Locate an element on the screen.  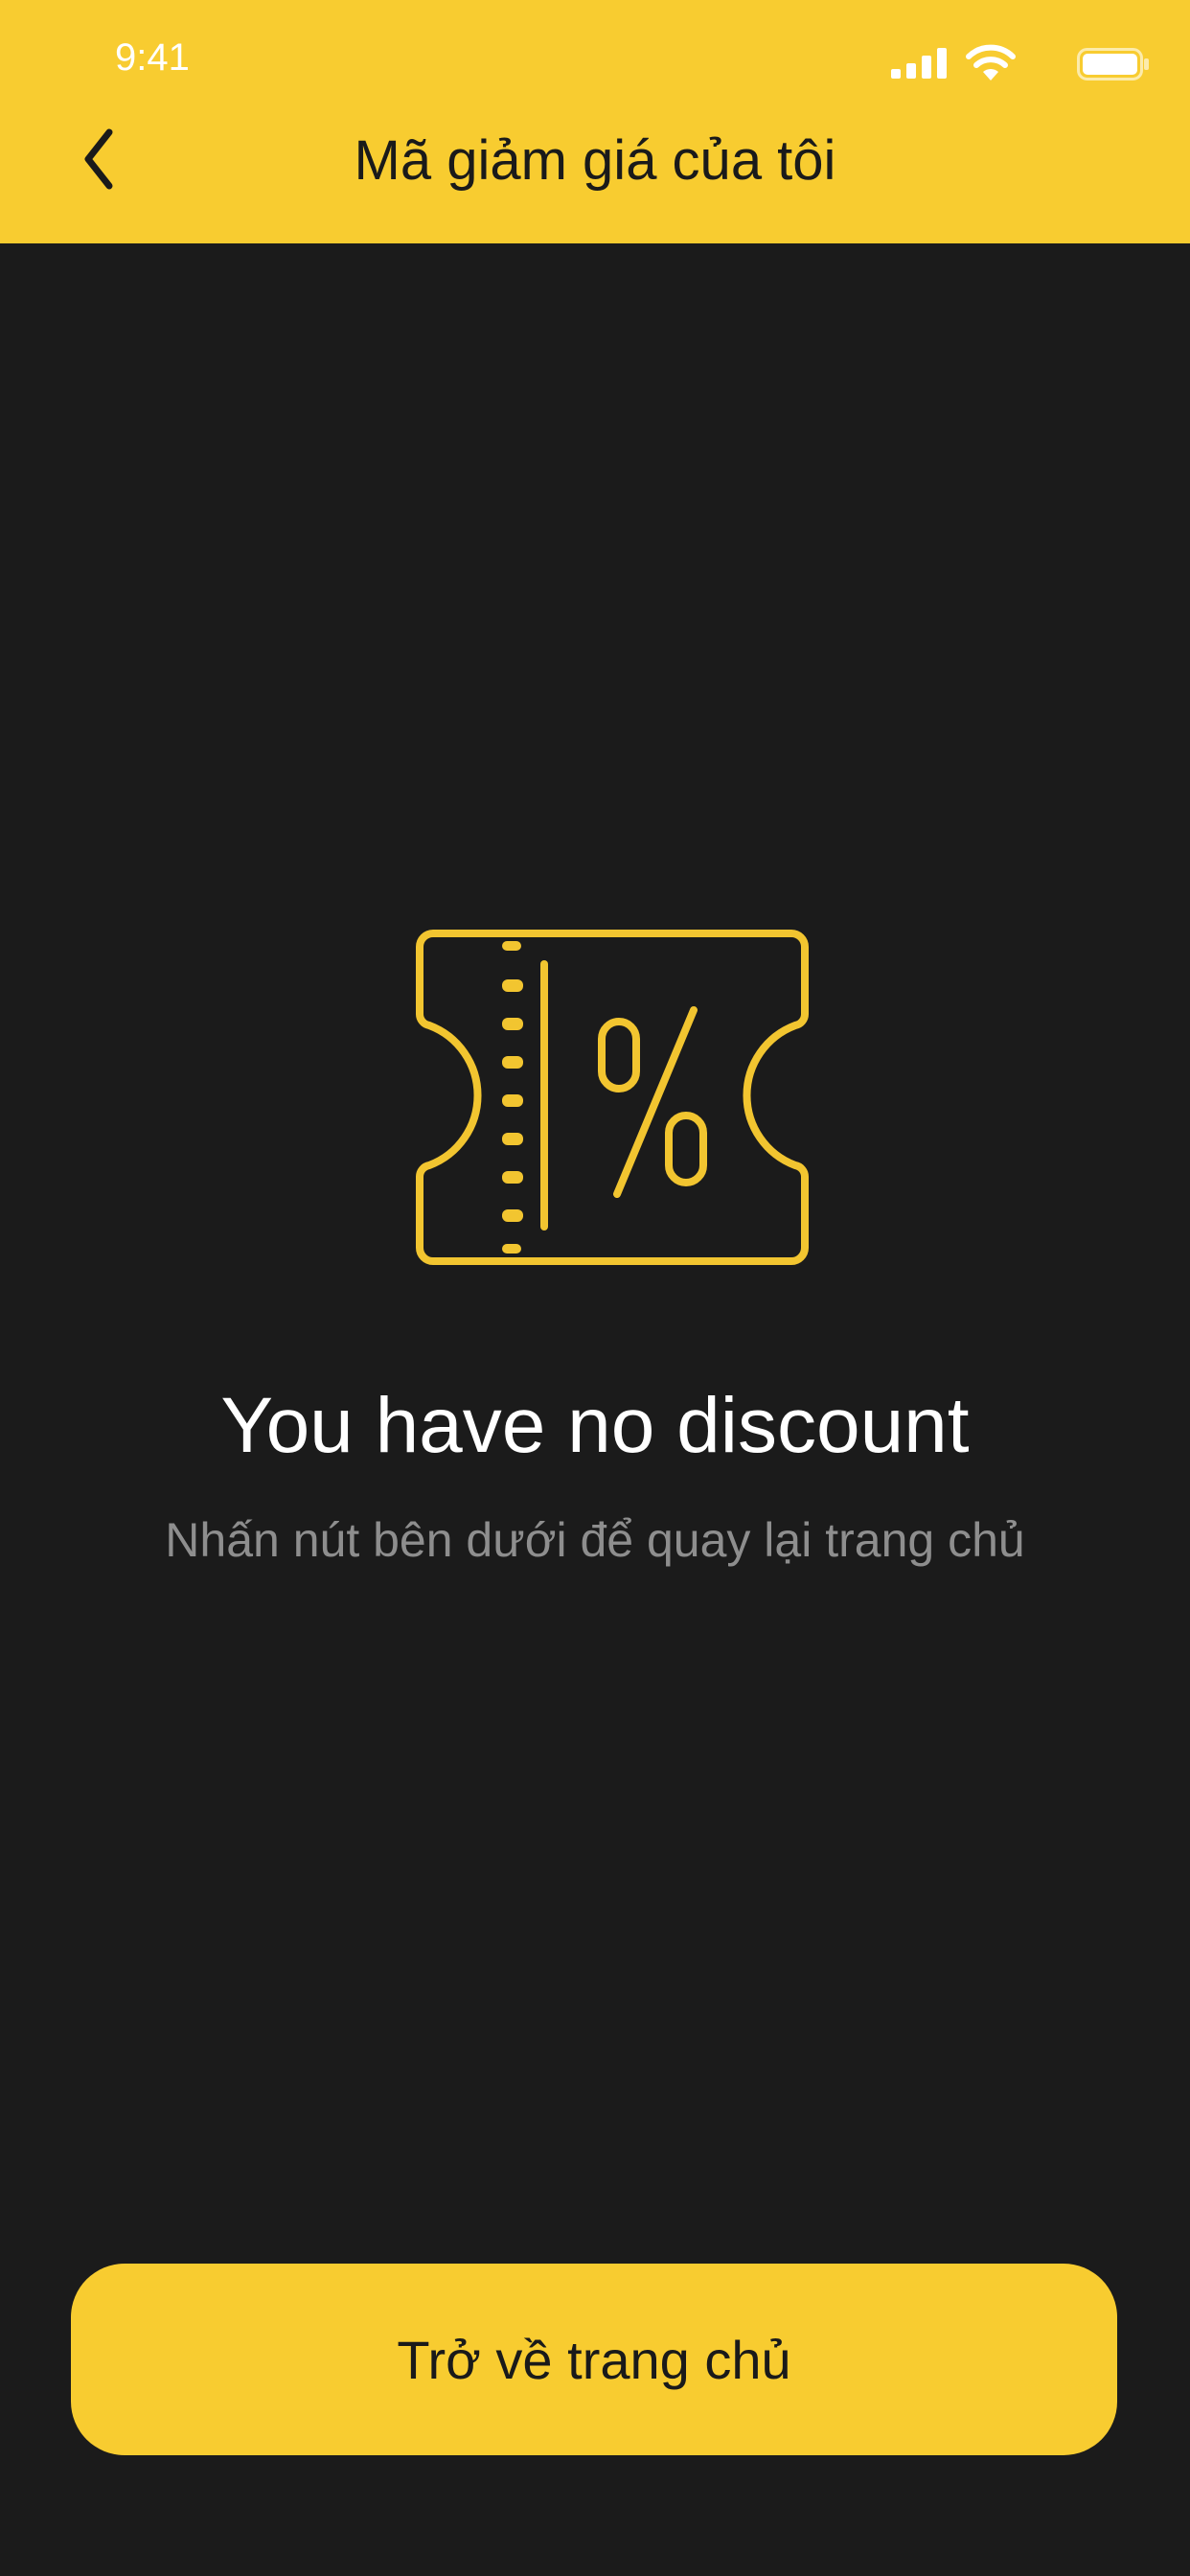
app-header: 9:41 Mã giảm giá của tôi is located at coordinates (595, 121).